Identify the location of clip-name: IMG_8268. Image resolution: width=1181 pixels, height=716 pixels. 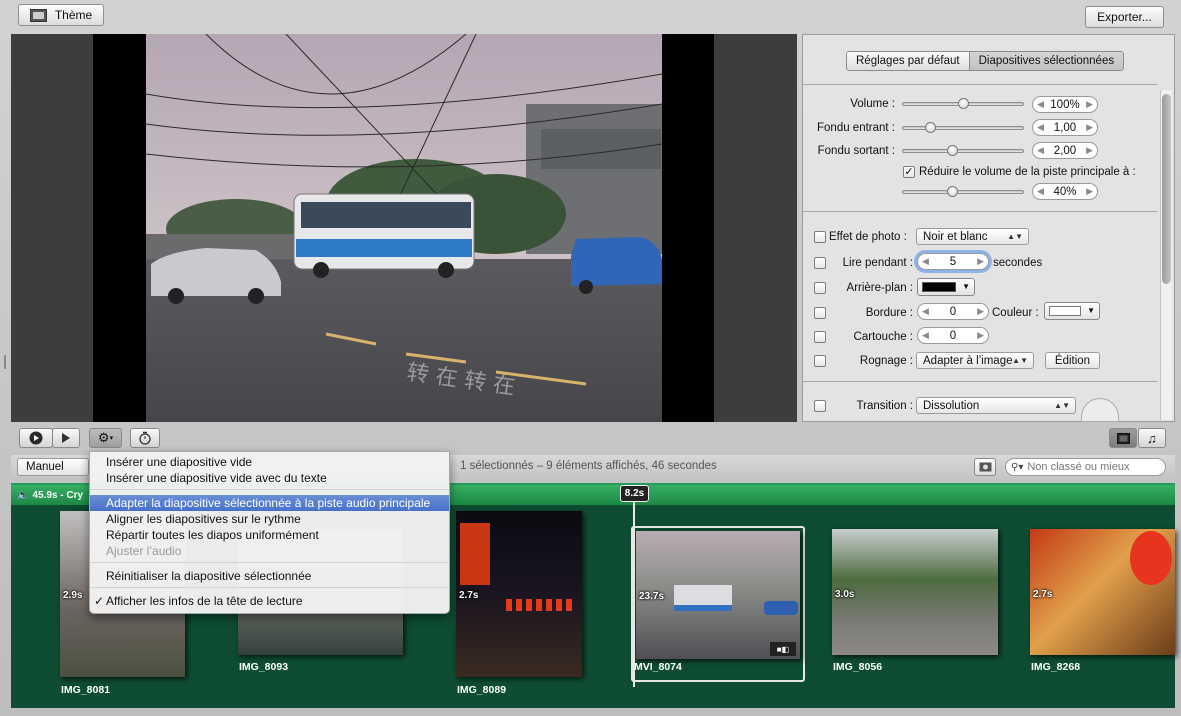
(1056, 667).